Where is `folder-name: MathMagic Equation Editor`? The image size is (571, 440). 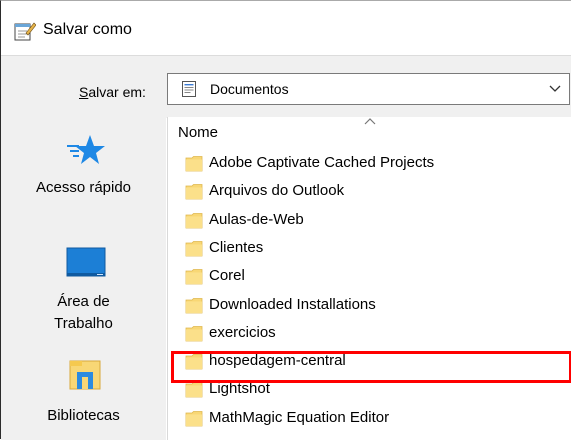 folder-name: MathMagic Equation Editor is located at coordinates (299, 417).